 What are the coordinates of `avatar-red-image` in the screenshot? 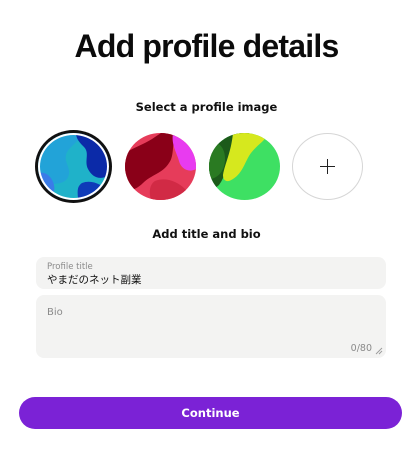 It's located at (160, 166).